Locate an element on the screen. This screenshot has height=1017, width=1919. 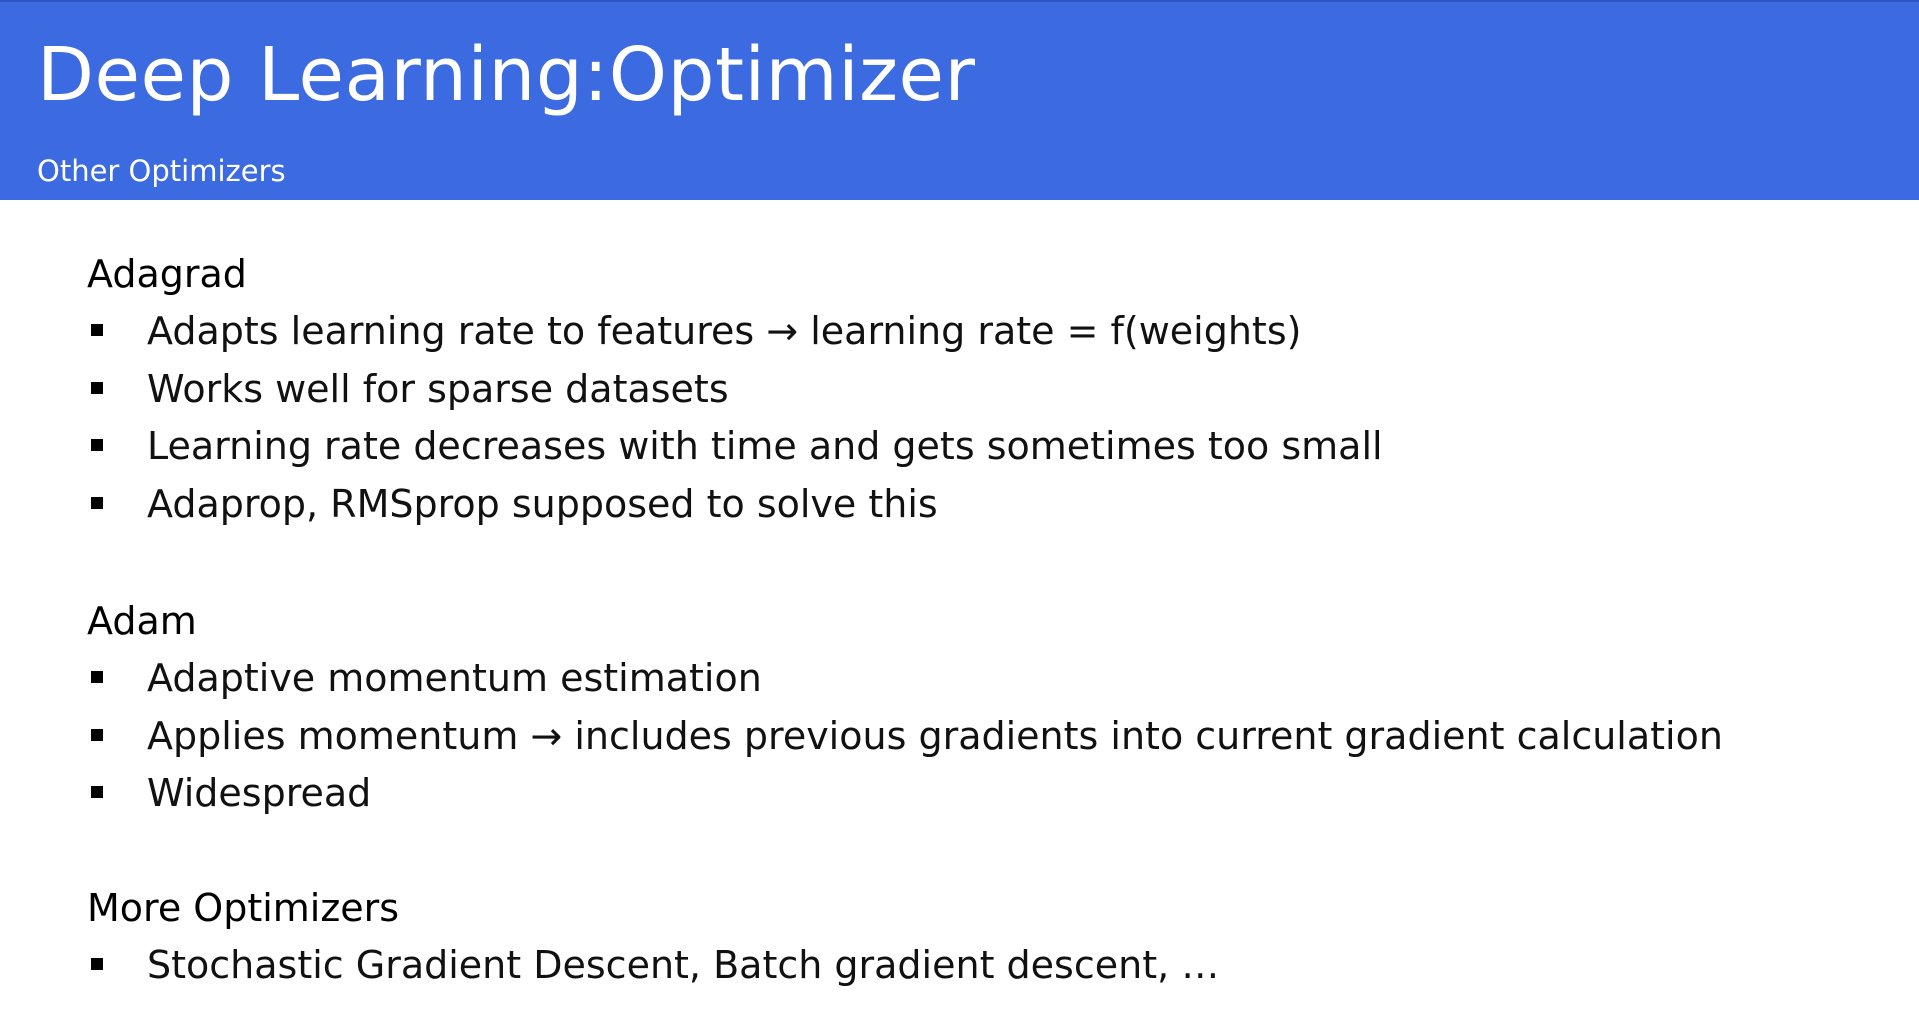
slide-title: Deep Learning:Optimizer is located at coordinates (506, 75).